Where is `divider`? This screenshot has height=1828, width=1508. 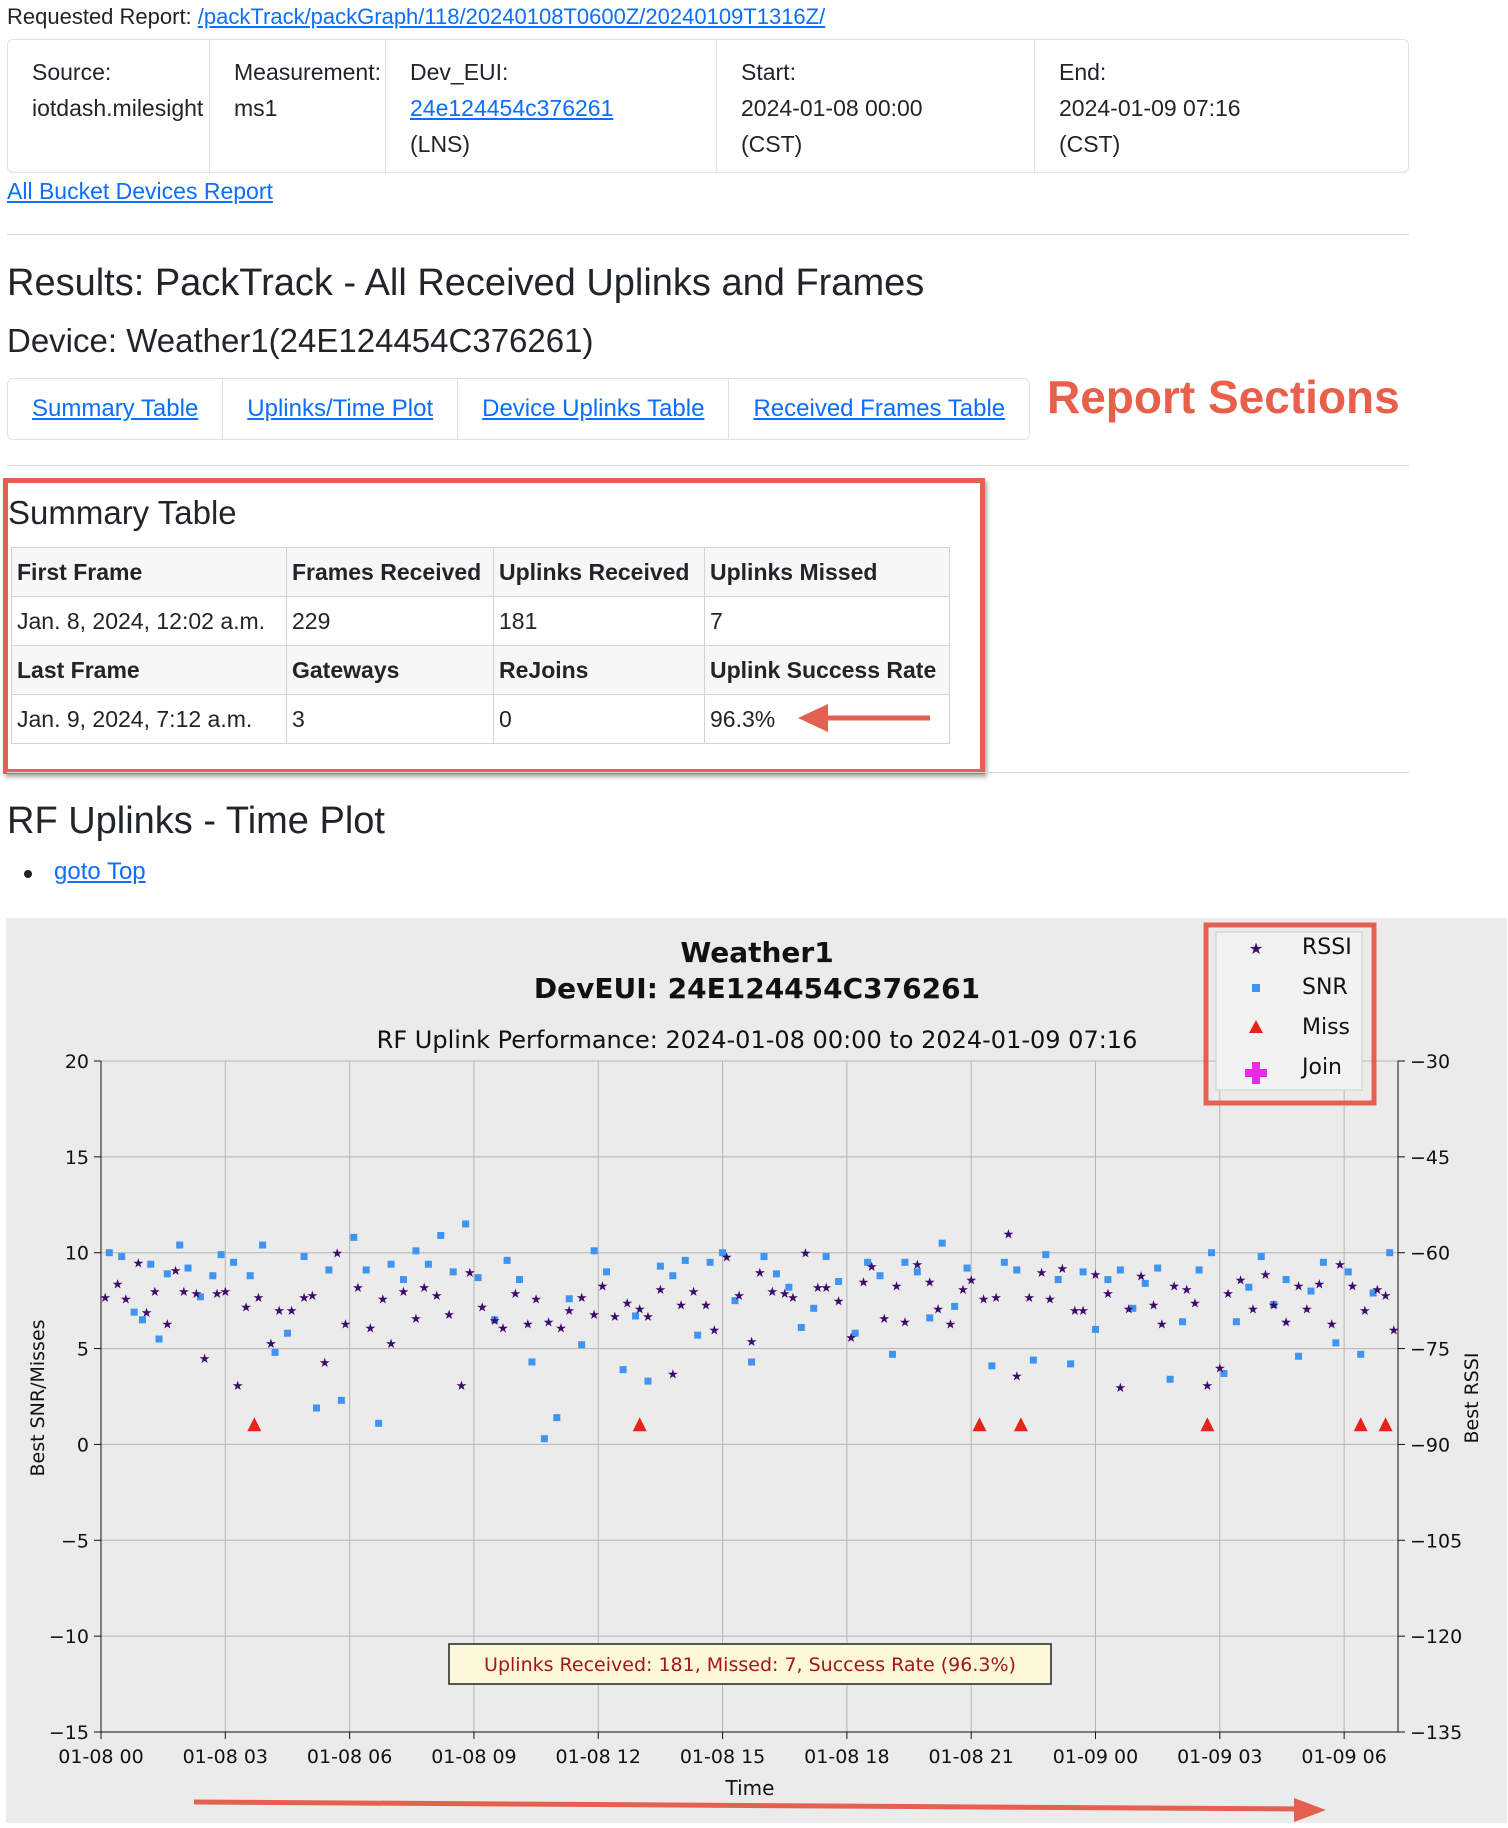
divider is located at coordinates (708, 465).